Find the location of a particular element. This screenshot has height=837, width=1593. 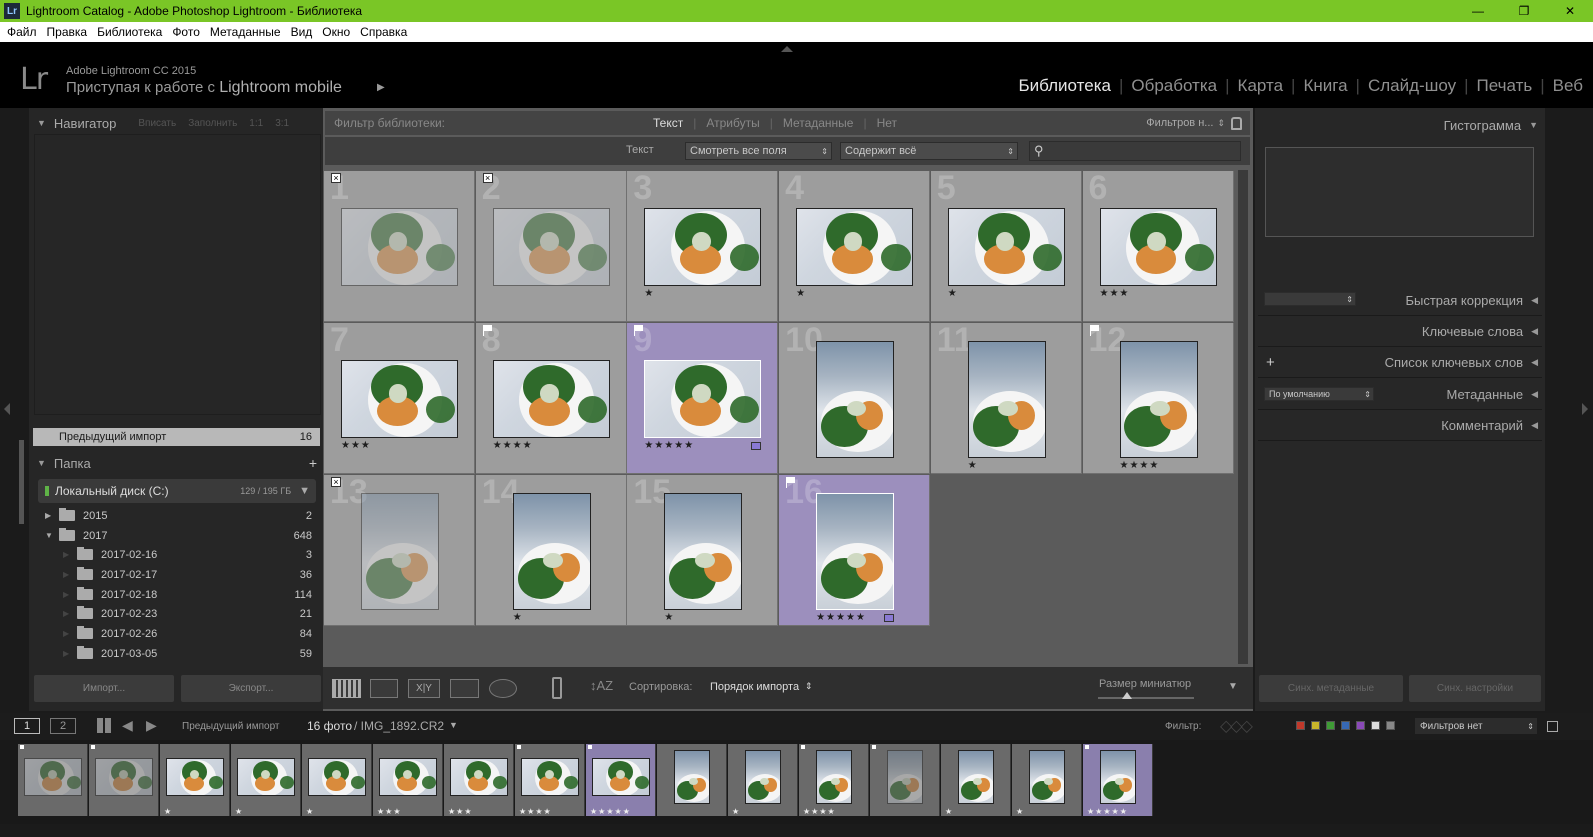

folder-row: ▶ 2017-02-26 84 is located at coordinates (176, 633).